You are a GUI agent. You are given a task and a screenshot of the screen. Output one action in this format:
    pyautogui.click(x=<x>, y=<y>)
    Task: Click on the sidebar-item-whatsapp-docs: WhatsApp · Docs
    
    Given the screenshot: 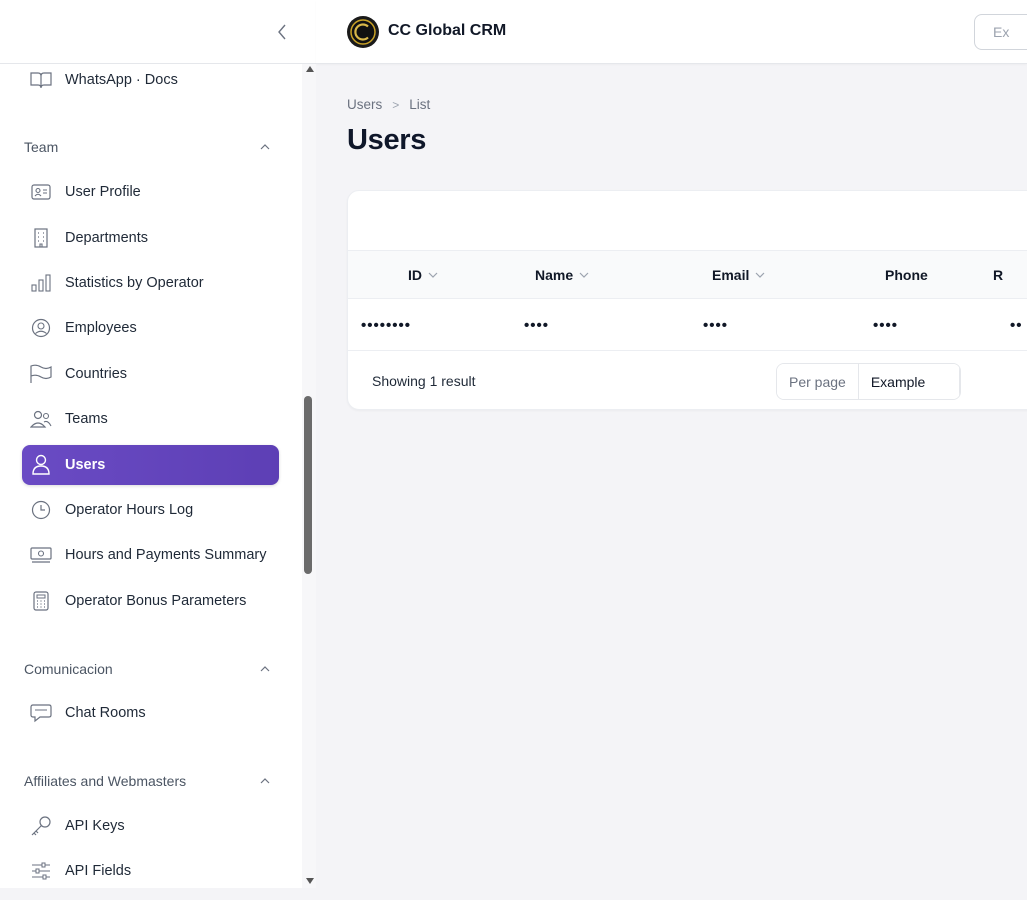 What is the action you would take?
    pyautogui.click(x=150, y=82)
    